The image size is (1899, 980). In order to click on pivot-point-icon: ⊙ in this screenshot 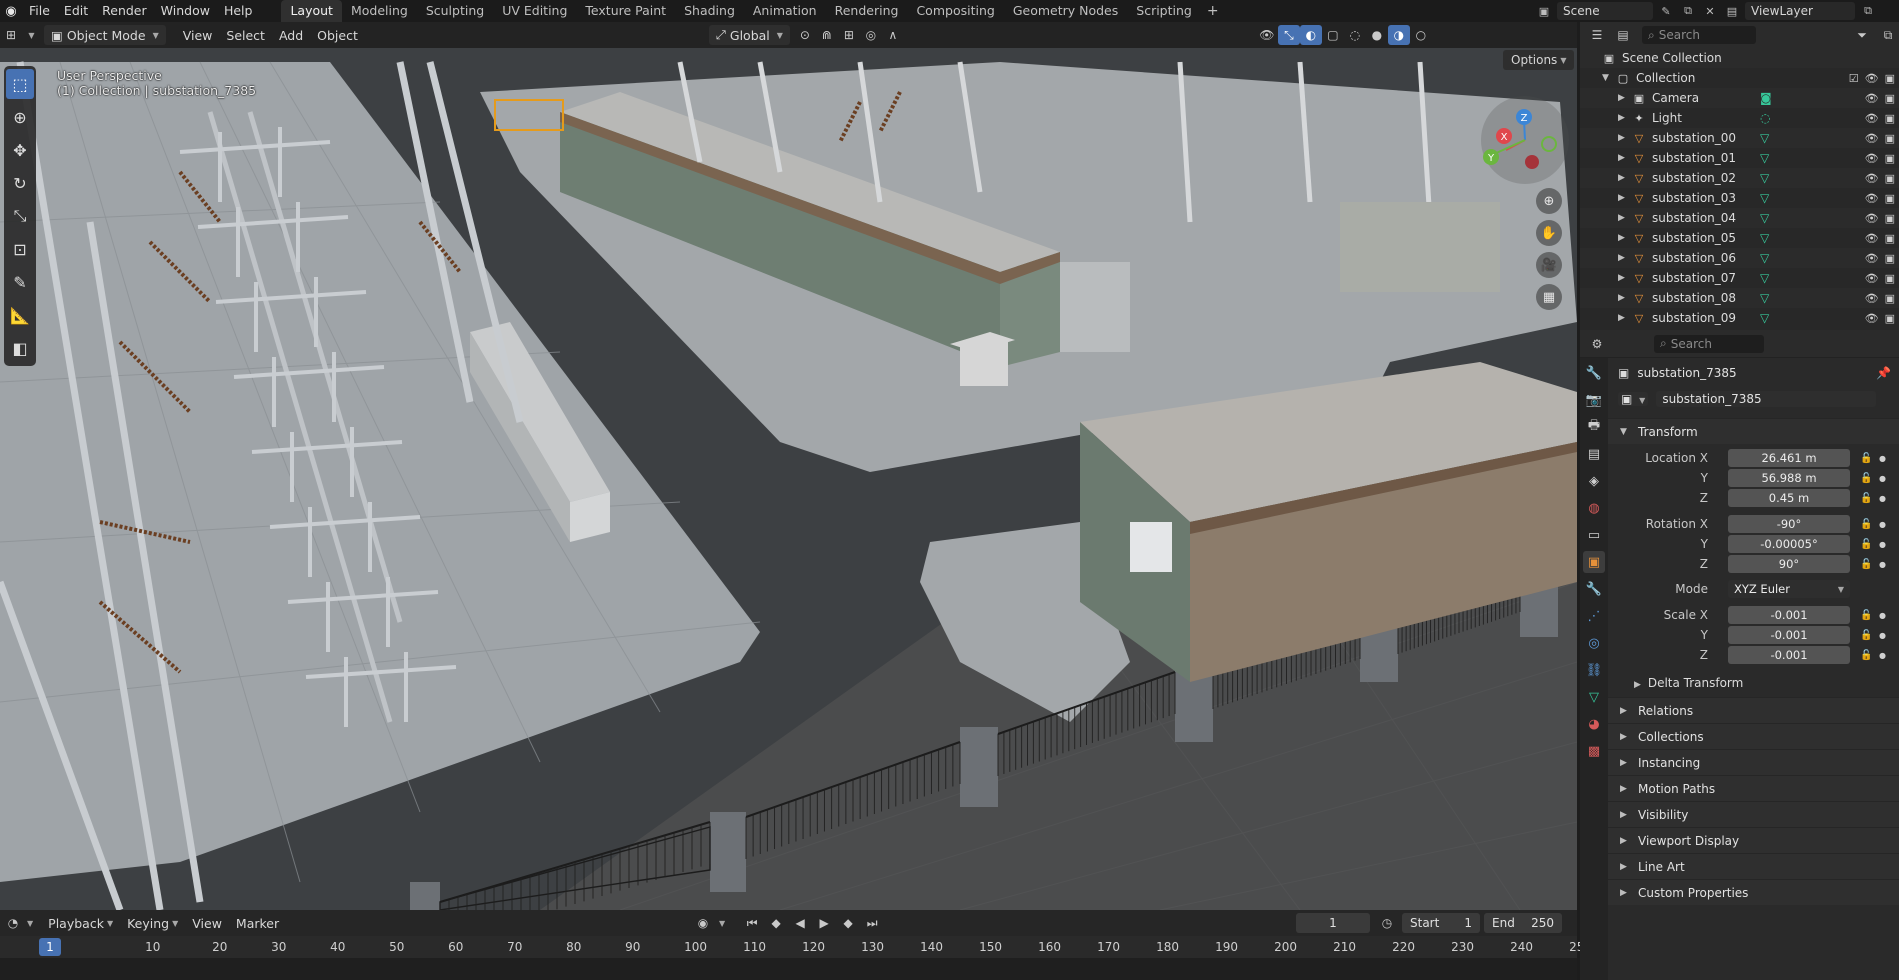, I will do `click(805, 35)`.